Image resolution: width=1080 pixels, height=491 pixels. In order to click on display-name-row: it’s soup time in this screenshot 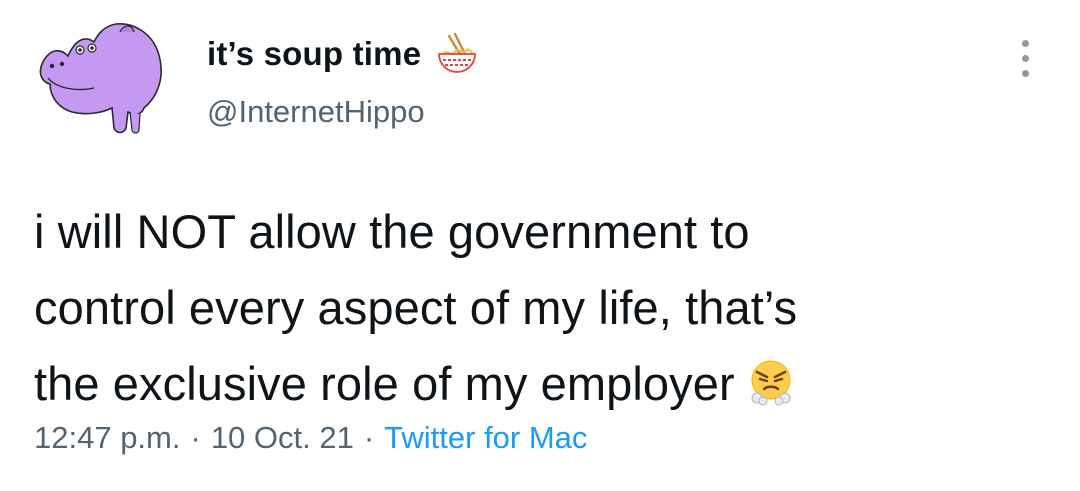, I will do `click(343, 54)`.